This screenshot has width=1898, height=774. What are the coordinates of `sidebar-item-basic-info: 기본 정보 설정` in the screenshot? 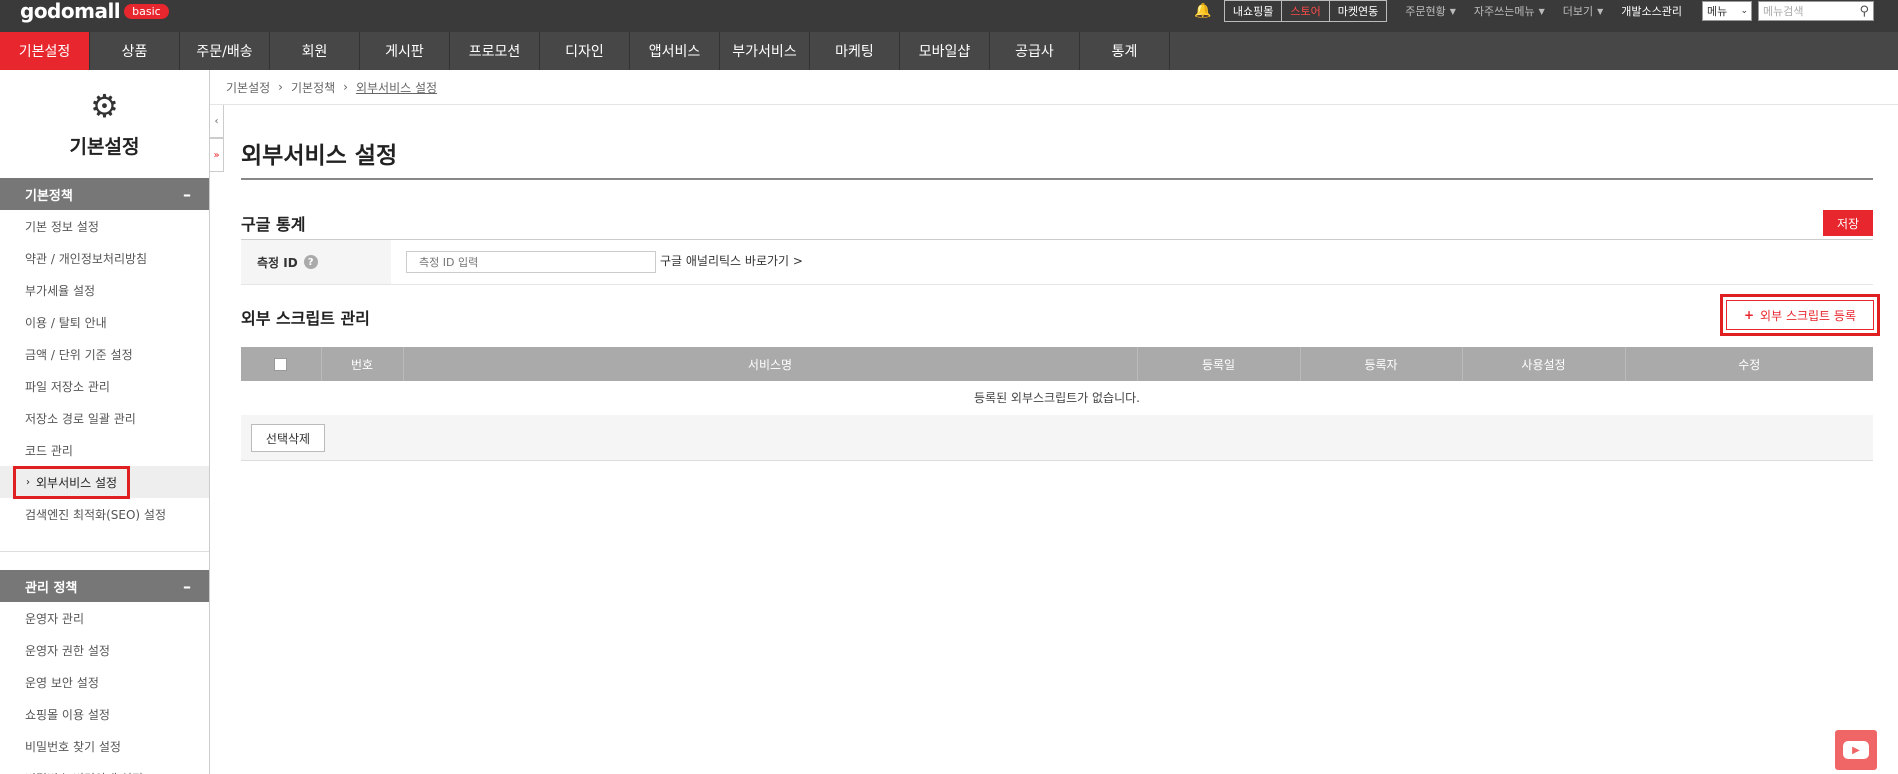 It's located at (104, 226).